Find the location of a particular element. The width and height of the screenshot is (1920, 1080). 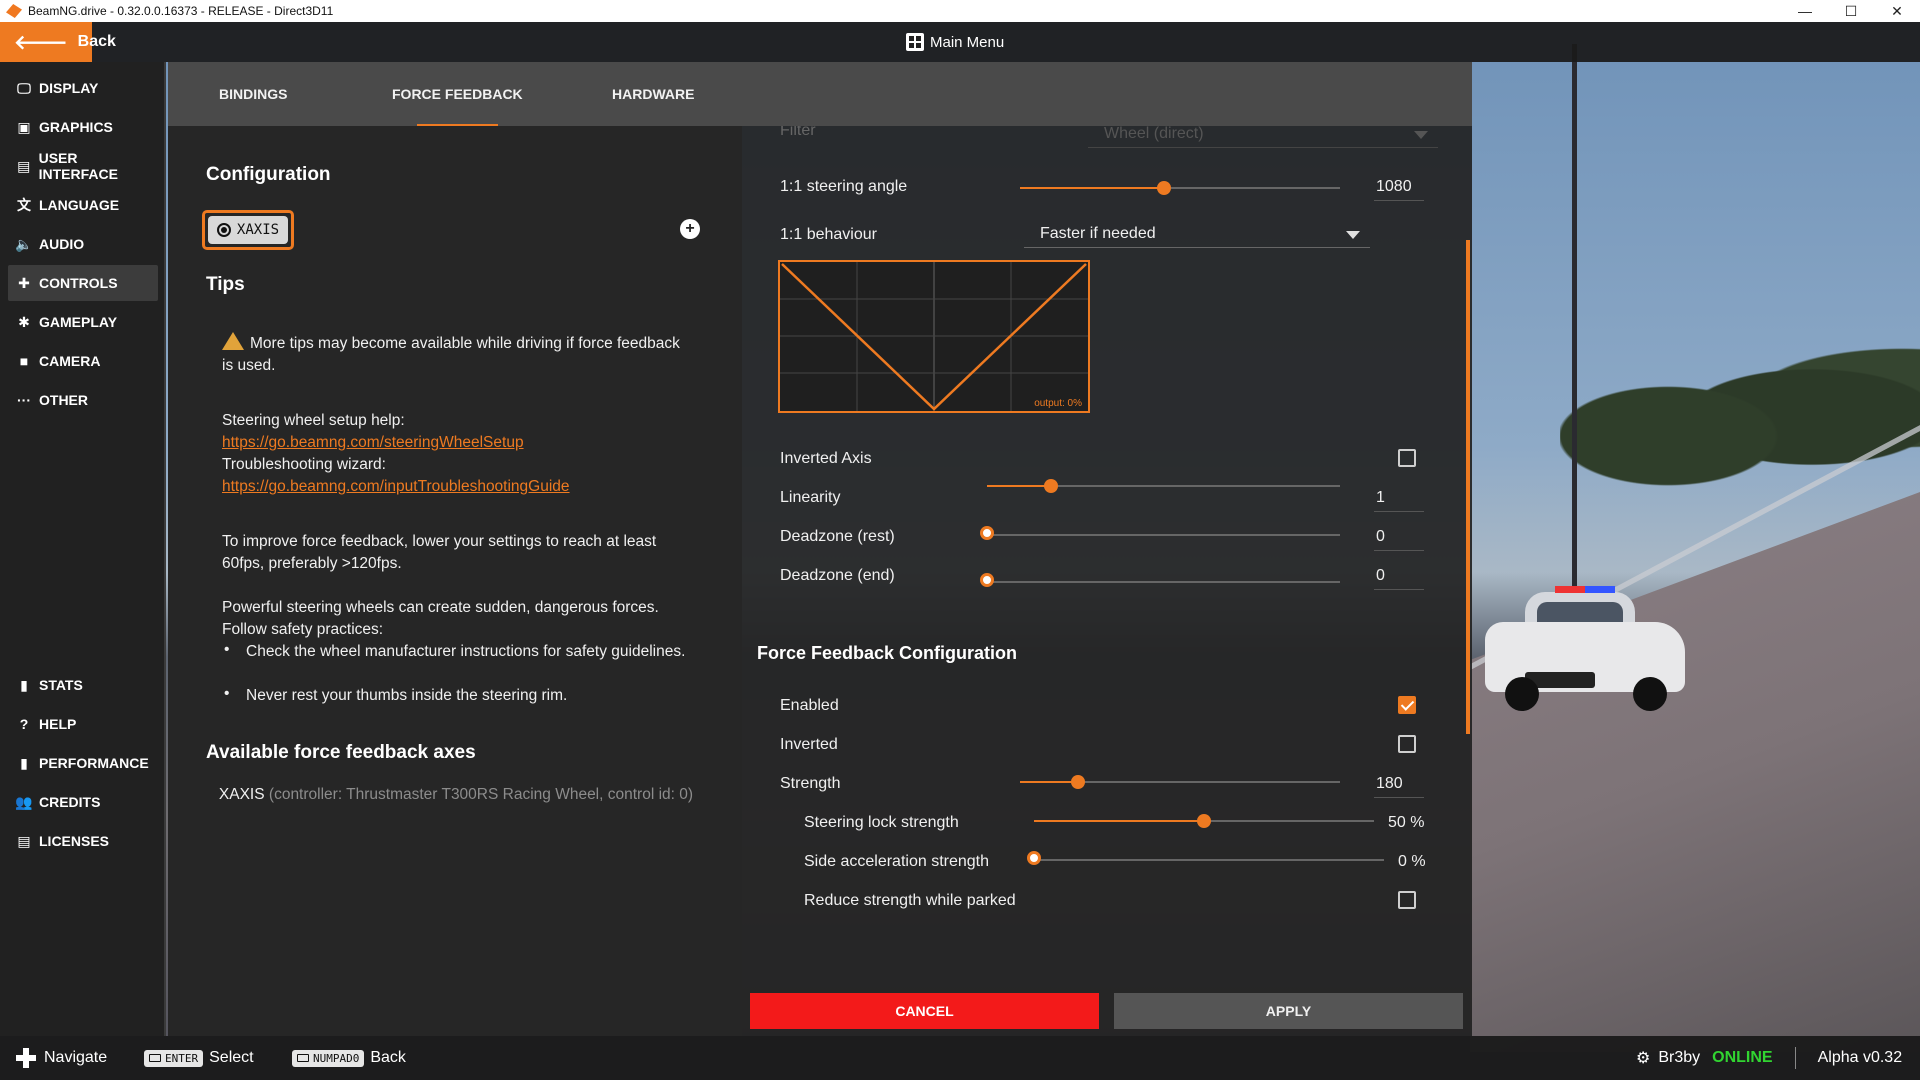

main-menu-button: Main Menu is located at coordinates (955, 42).